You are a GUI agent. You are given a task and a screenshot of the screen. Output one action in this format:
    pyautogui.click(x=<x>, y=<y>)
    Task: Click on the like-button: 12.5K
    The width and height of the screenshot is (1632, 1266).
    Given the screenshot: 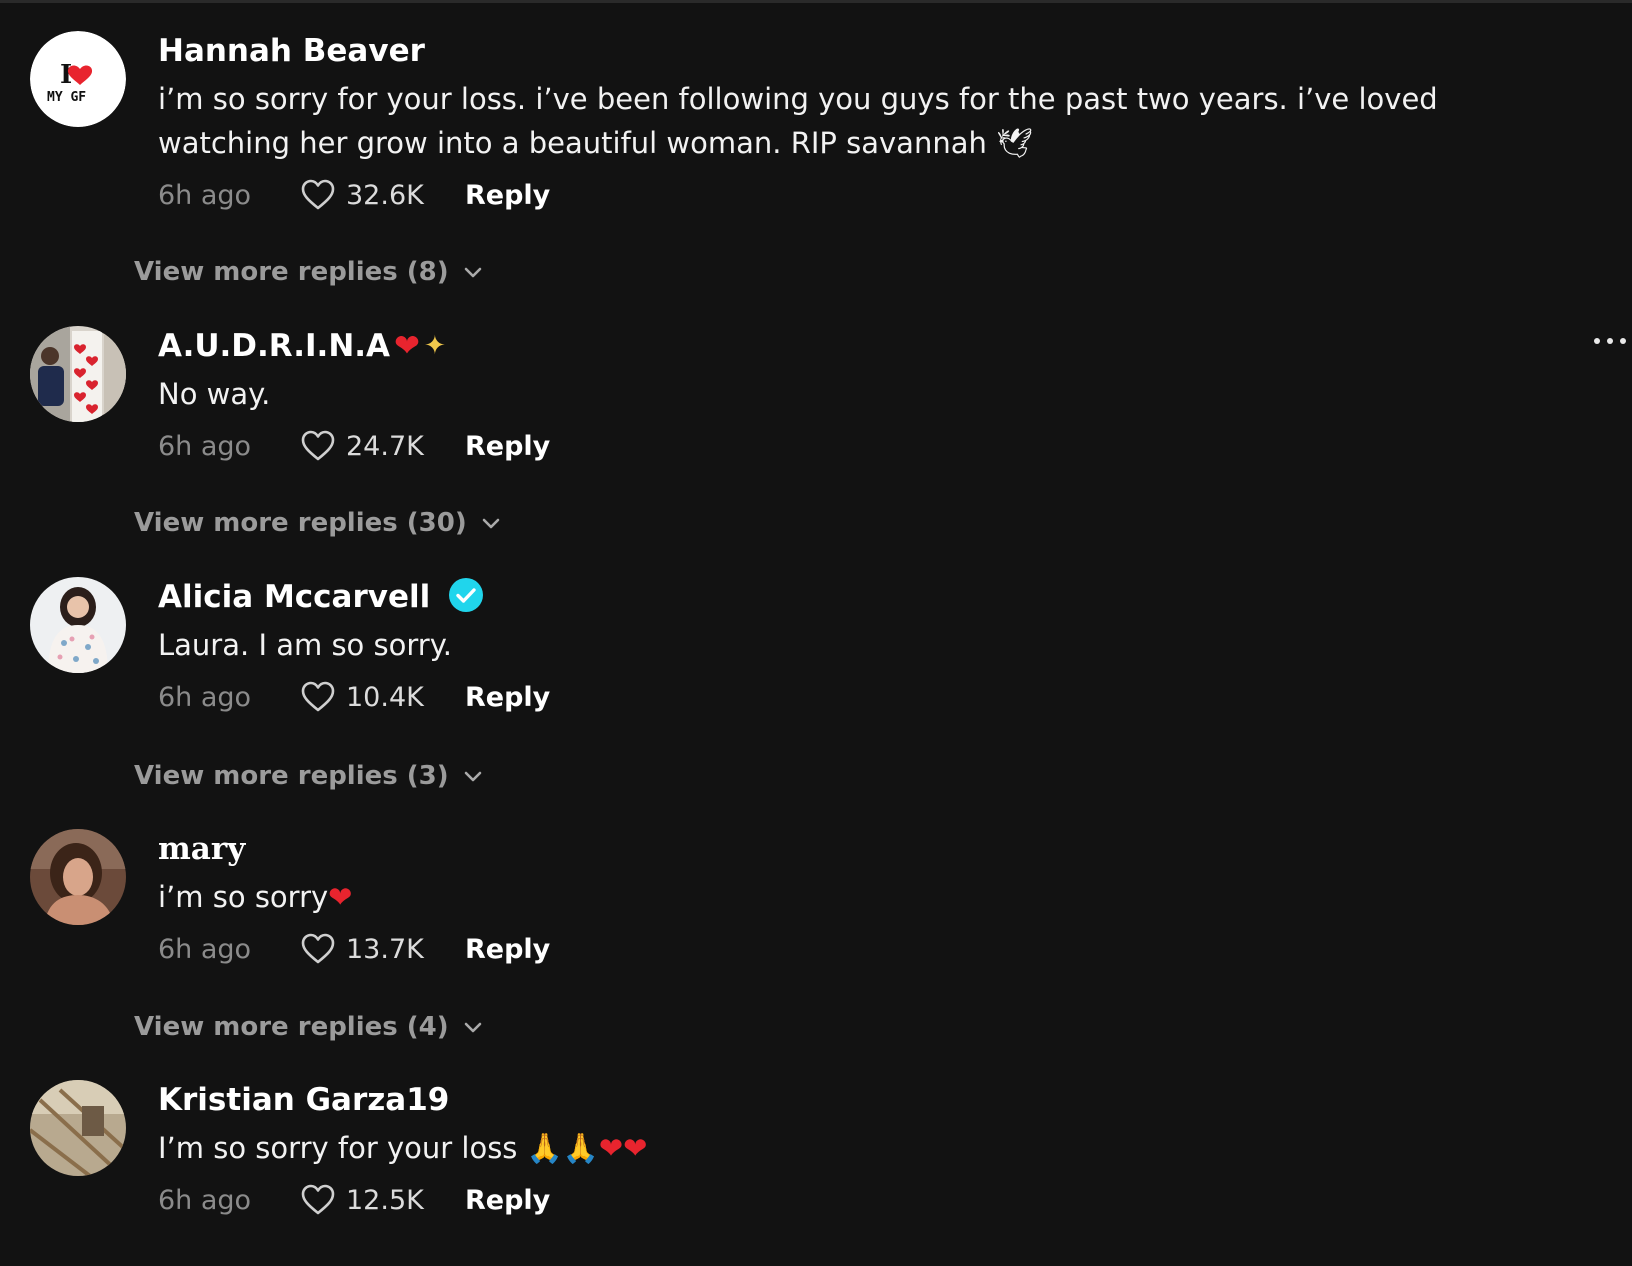 What is the action you would take?
    pyautogui.click(x=382, y=1200)
    